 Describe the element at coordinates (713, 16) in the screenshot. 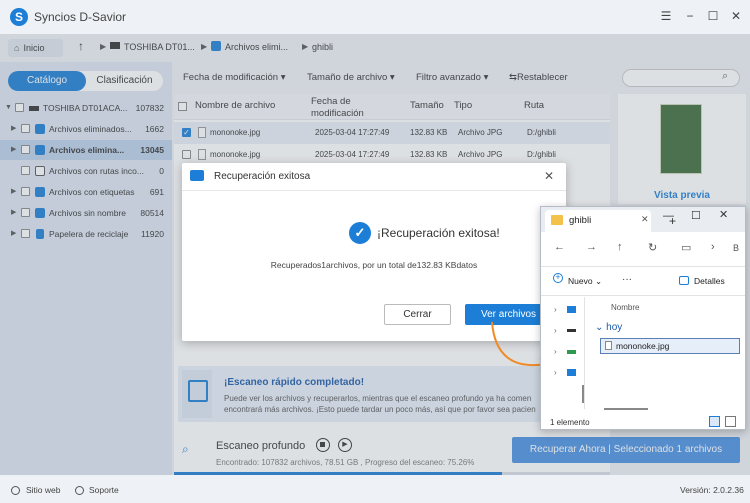

I see `maximize-button: ☐` at that location.